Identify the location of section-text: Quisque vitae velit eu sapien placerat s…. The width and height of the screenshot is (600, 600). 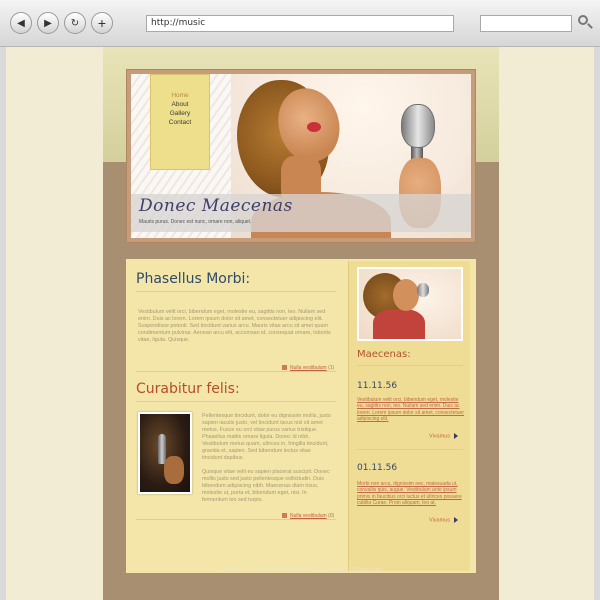
(266, 486).